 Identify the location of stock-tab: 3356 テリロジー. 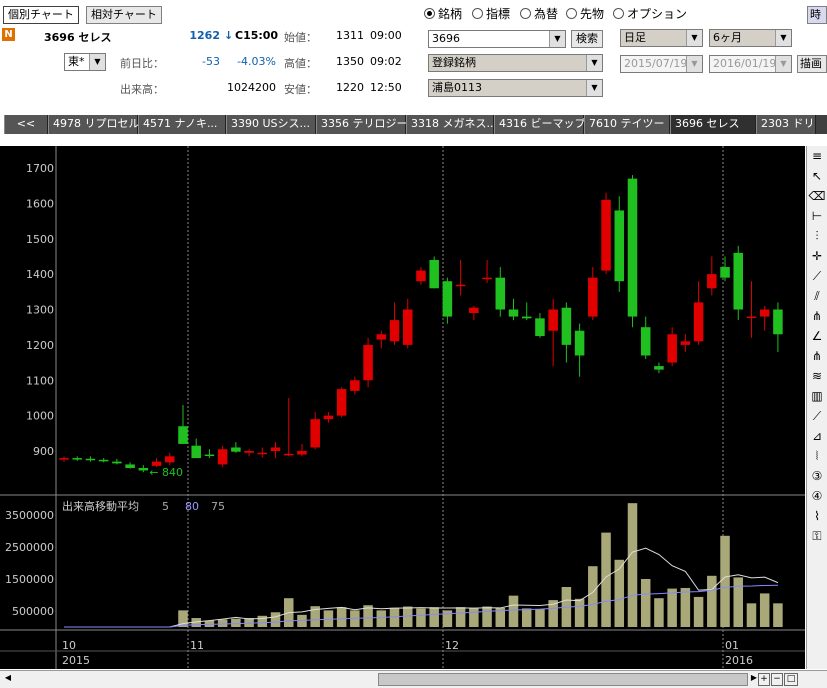
(362, 124).